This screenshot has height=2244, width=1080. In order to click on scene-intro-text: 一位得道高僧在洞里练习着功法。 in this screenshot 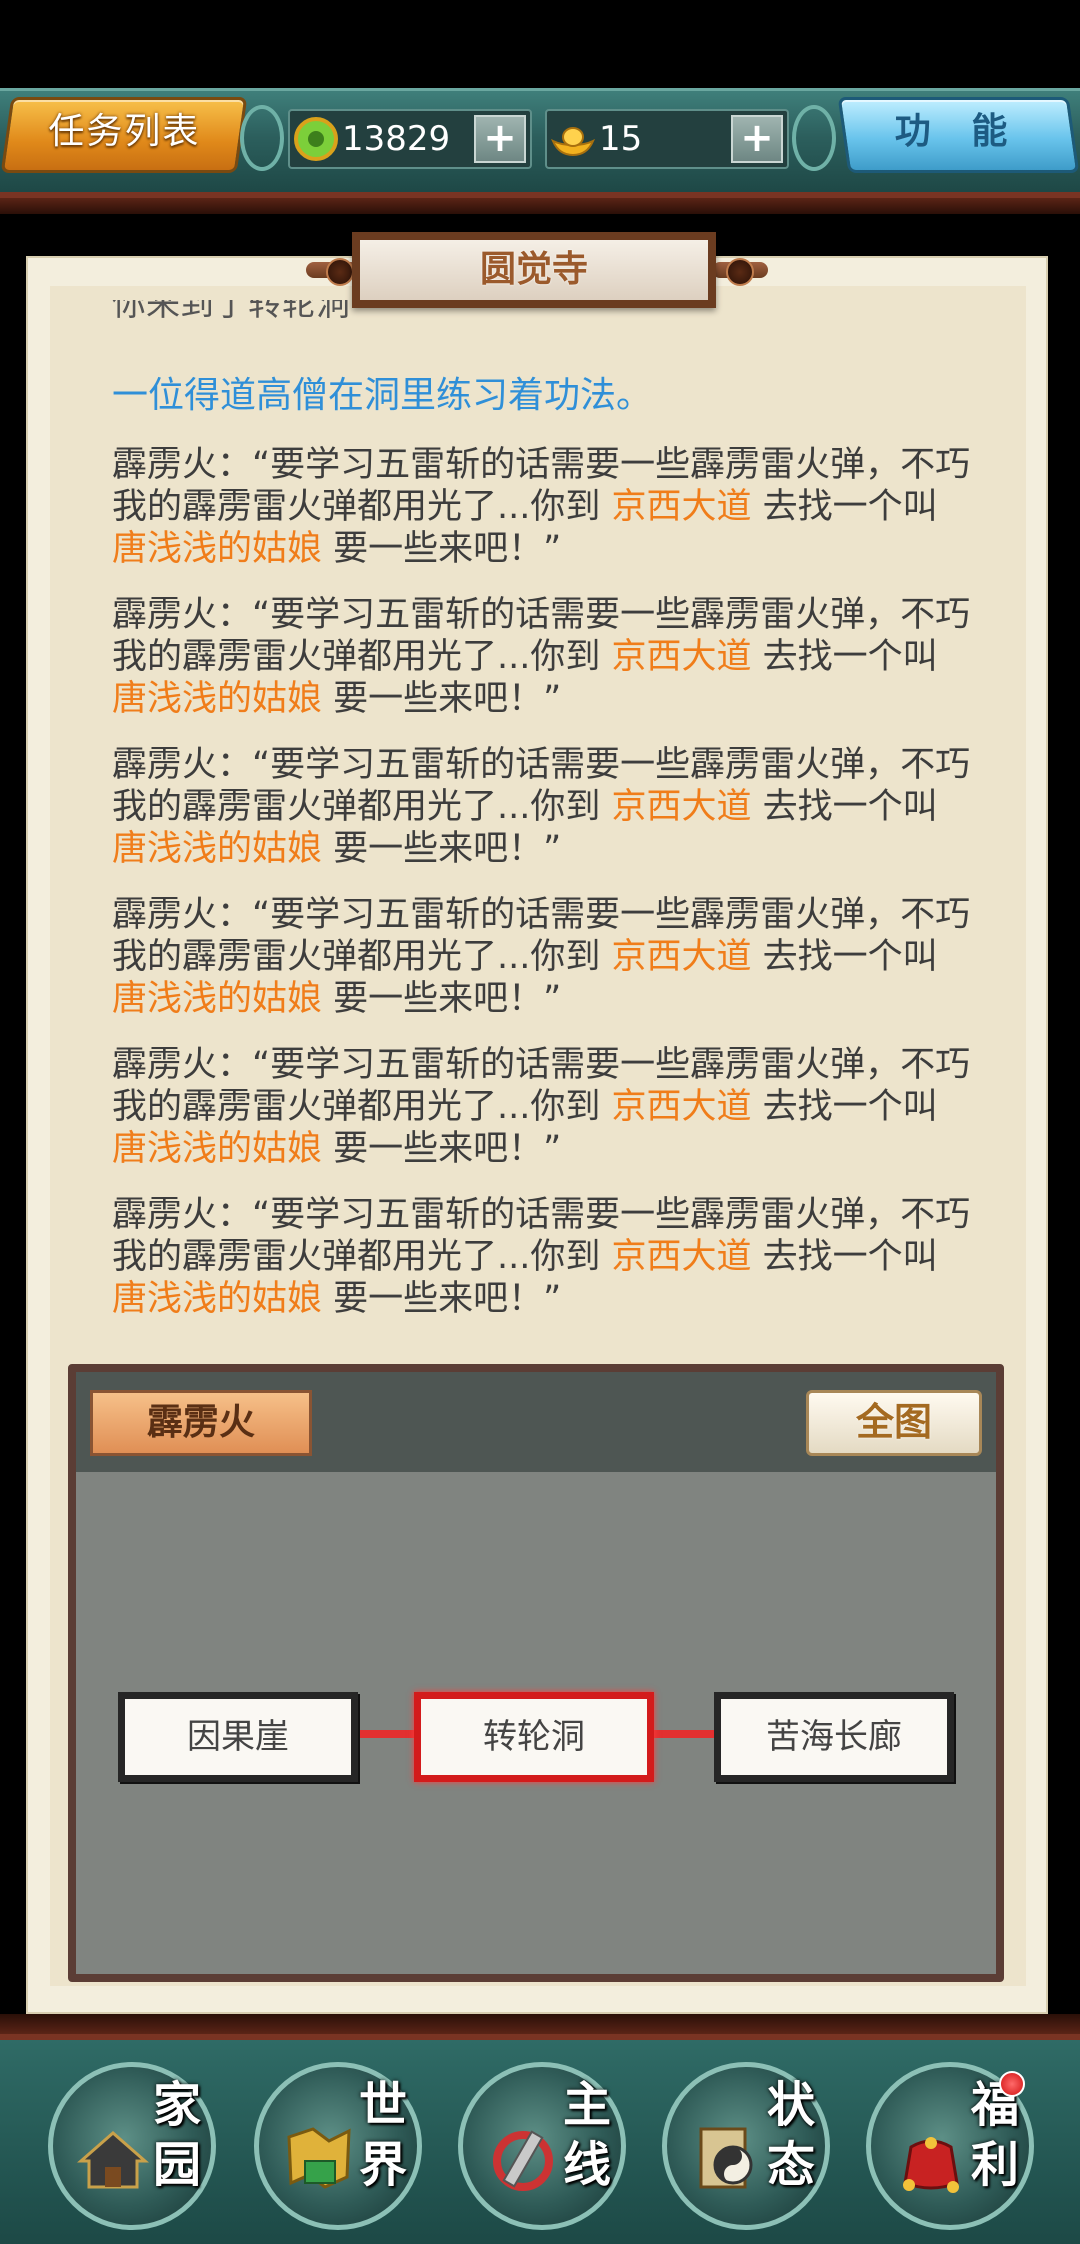, I will do `click(382, 395)`.